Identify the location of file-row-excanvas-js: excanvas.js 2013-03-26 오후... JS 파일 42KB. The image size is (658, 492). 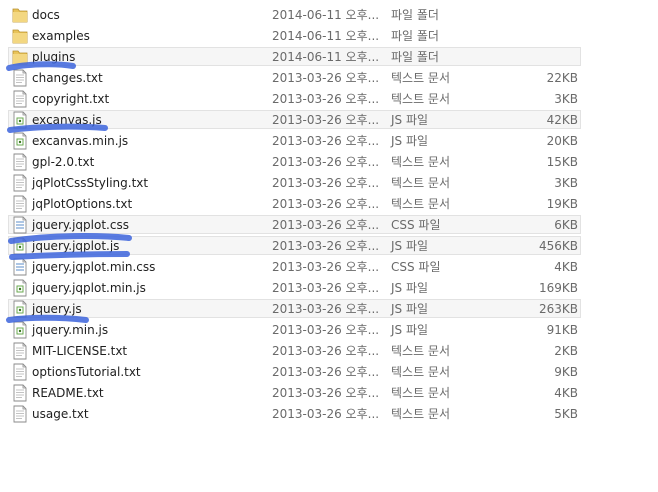
(329, 120).